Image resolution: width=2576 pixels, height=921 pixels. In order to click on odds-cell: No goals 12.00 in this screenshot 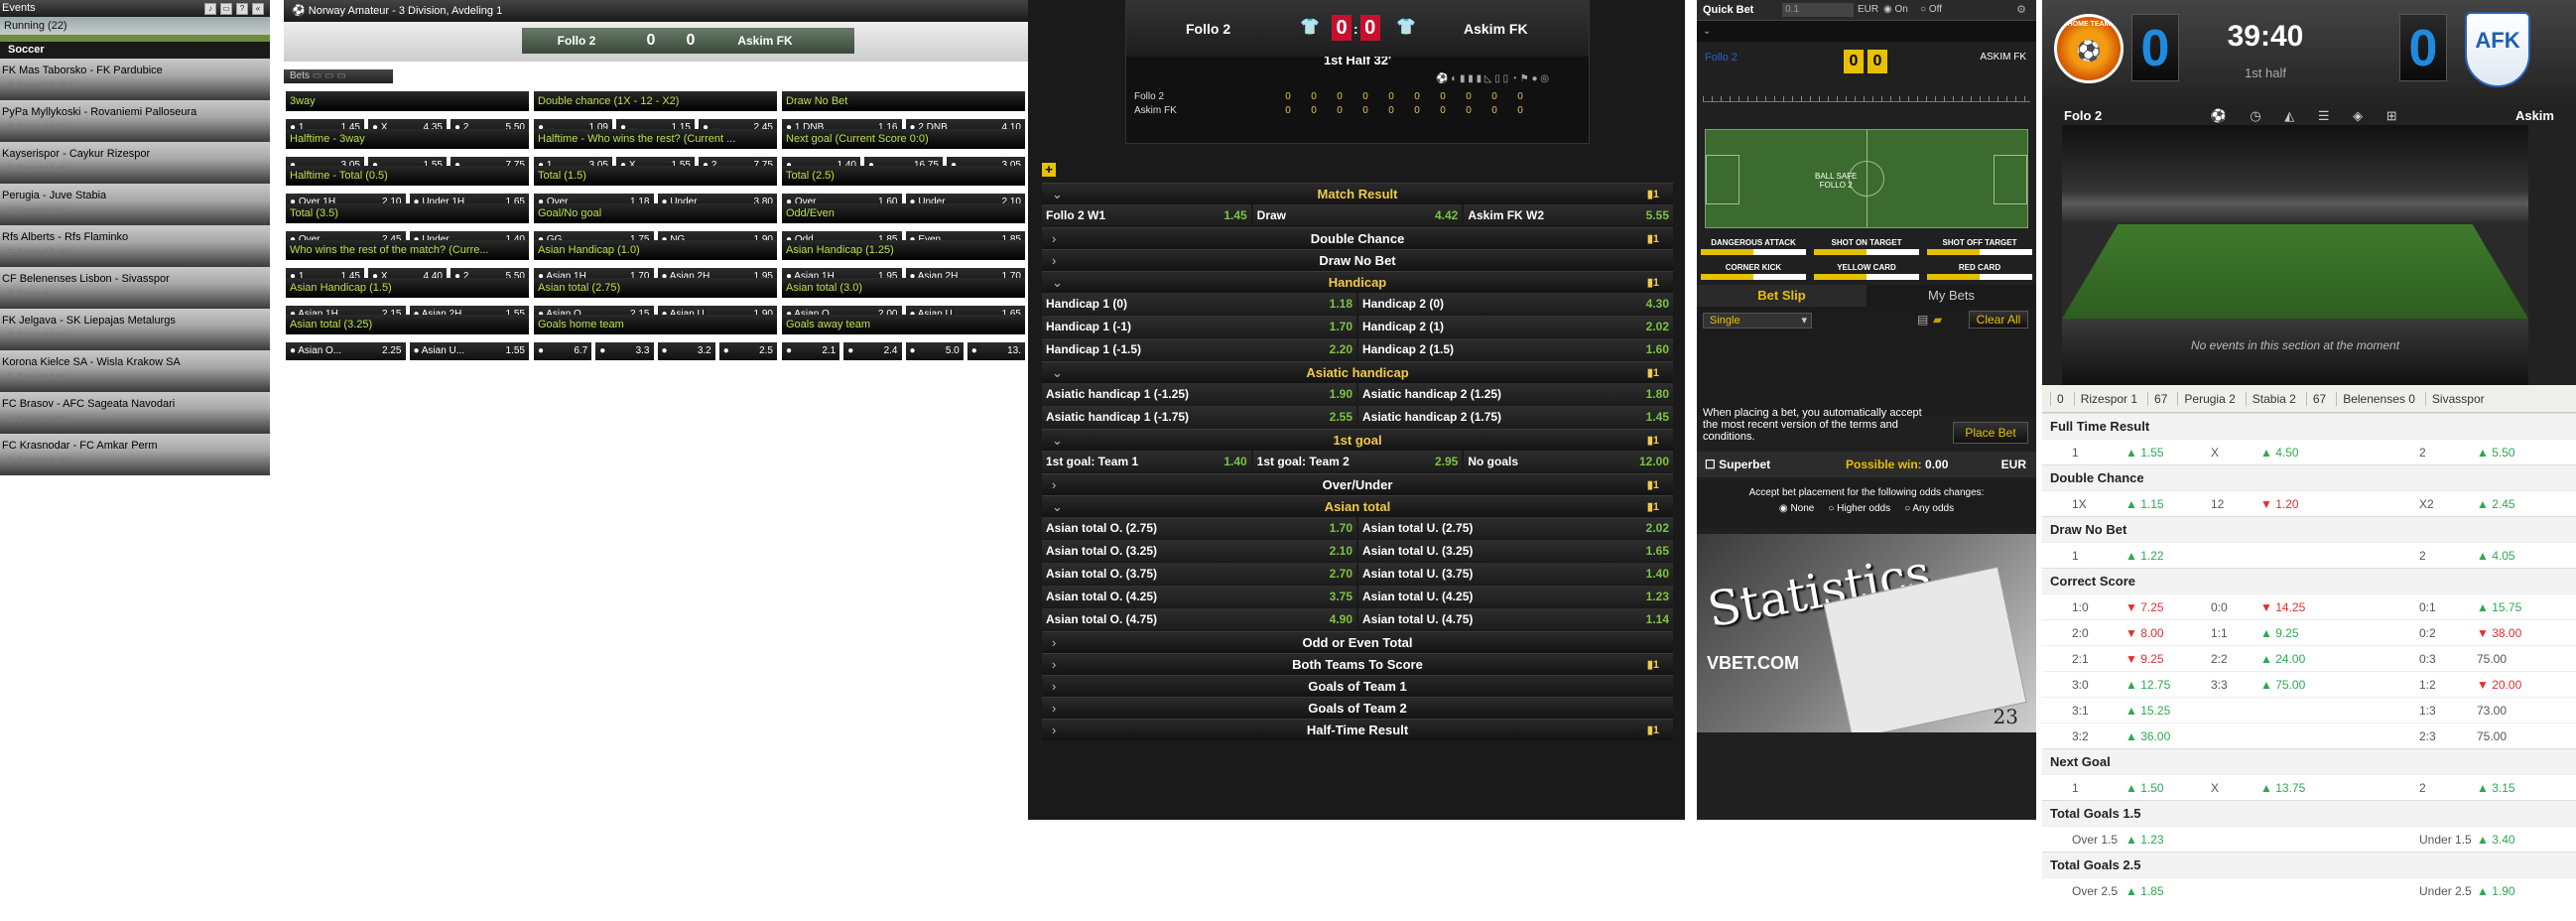, I will do `click(1569, 461)`.